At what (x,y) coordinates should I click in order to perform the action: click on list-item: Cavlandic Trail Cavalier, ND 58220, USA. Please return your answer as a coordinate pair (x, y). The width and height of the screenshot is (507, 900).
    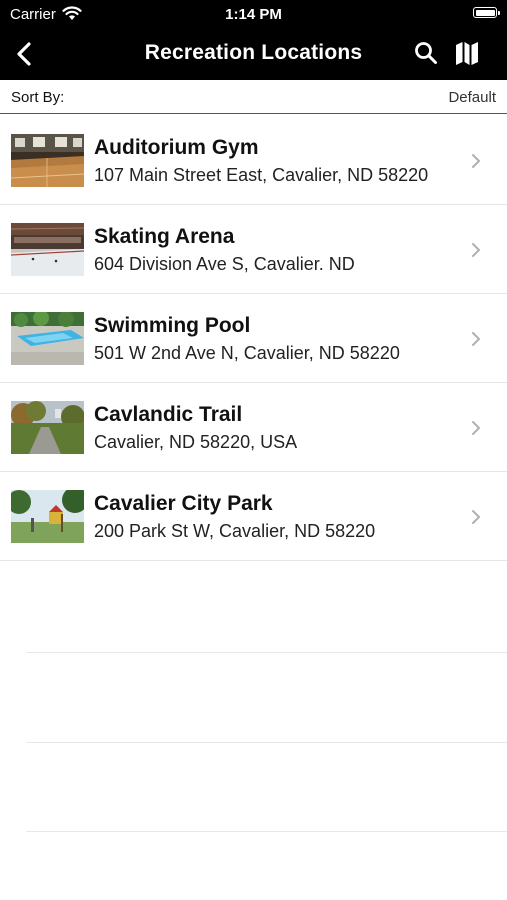
    Looking at the image, I should click on (253, 427).